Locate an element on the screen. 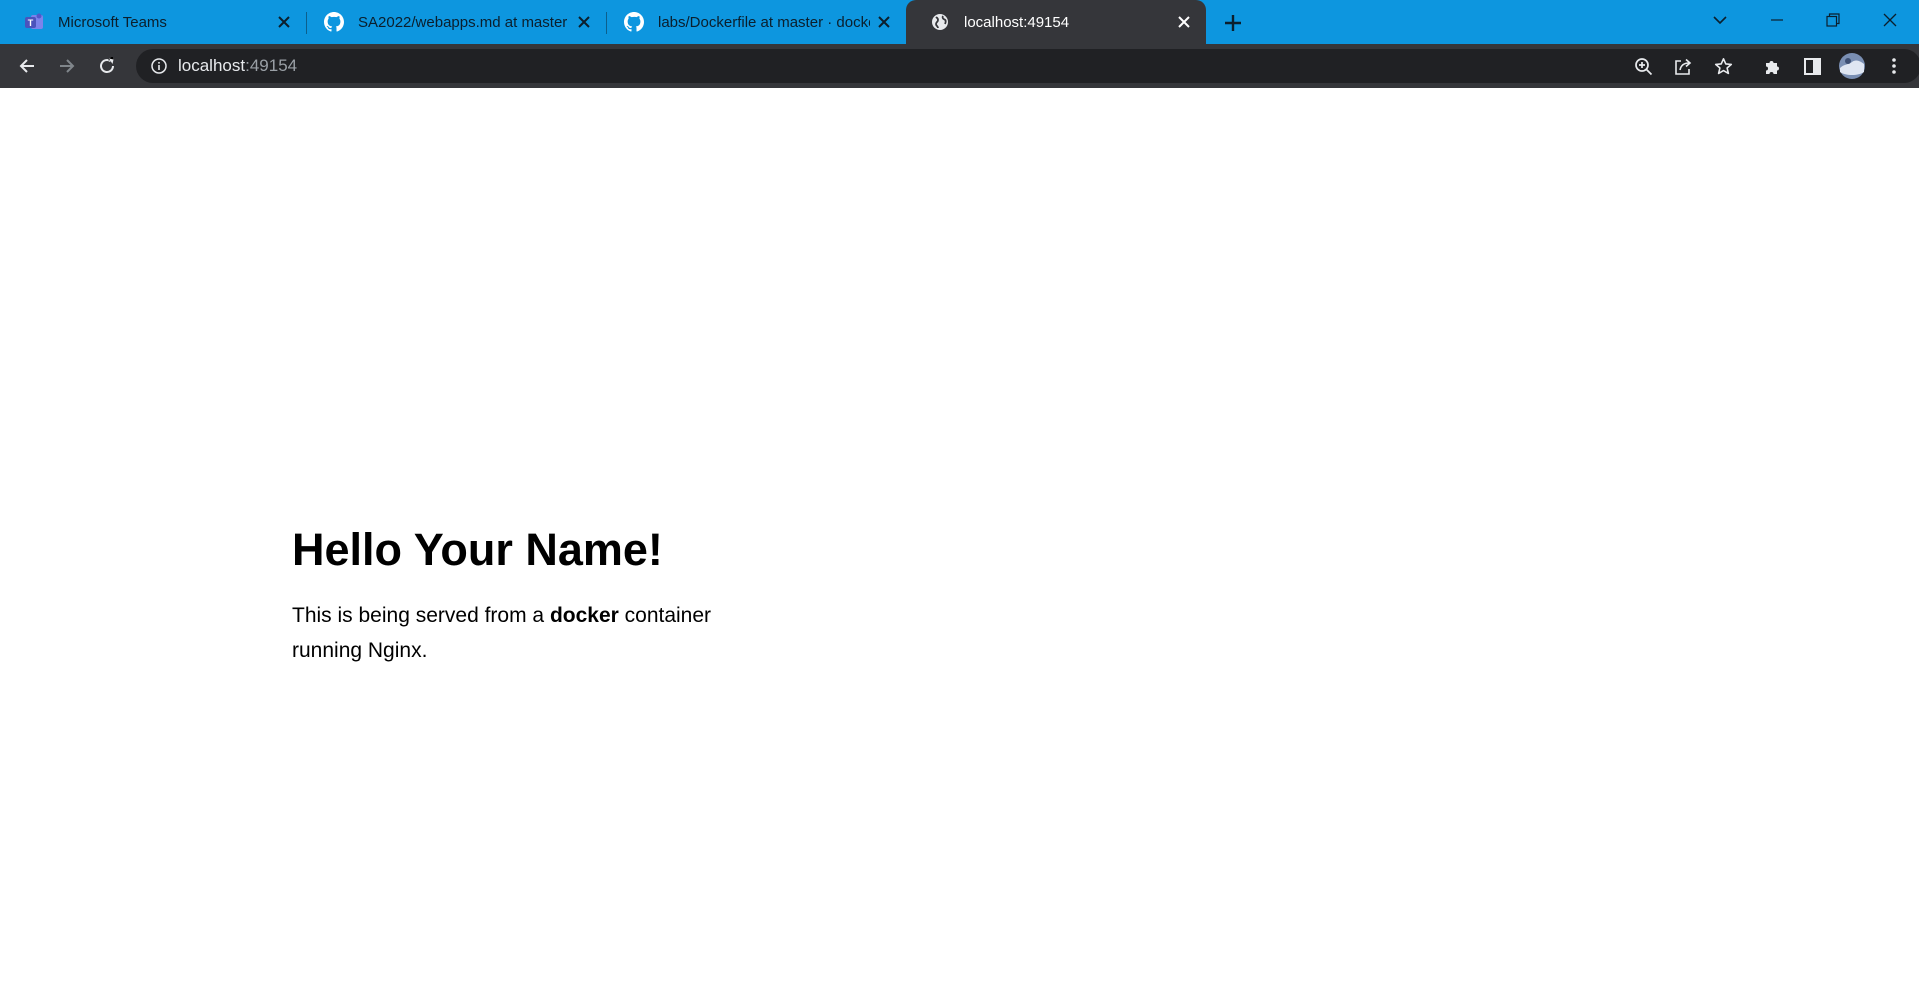  extensions-button is located at coordinates (1772, 66).